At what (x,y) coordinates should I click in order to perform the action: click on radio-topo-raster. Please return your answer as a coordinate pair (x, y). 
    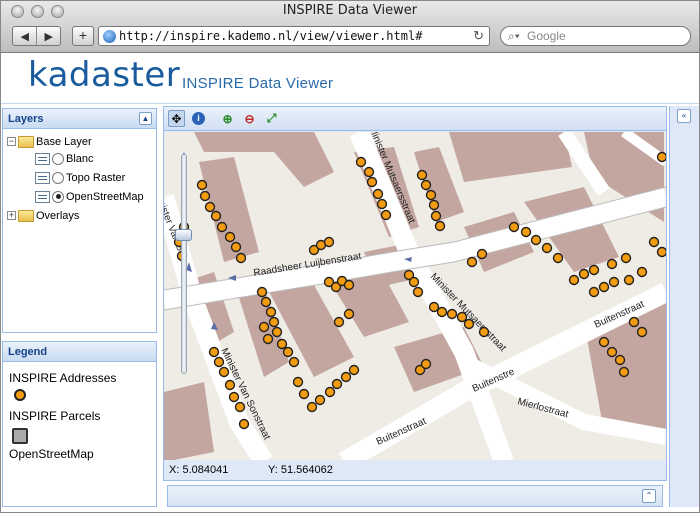
    Looking at the image, I should click on (58, 177).